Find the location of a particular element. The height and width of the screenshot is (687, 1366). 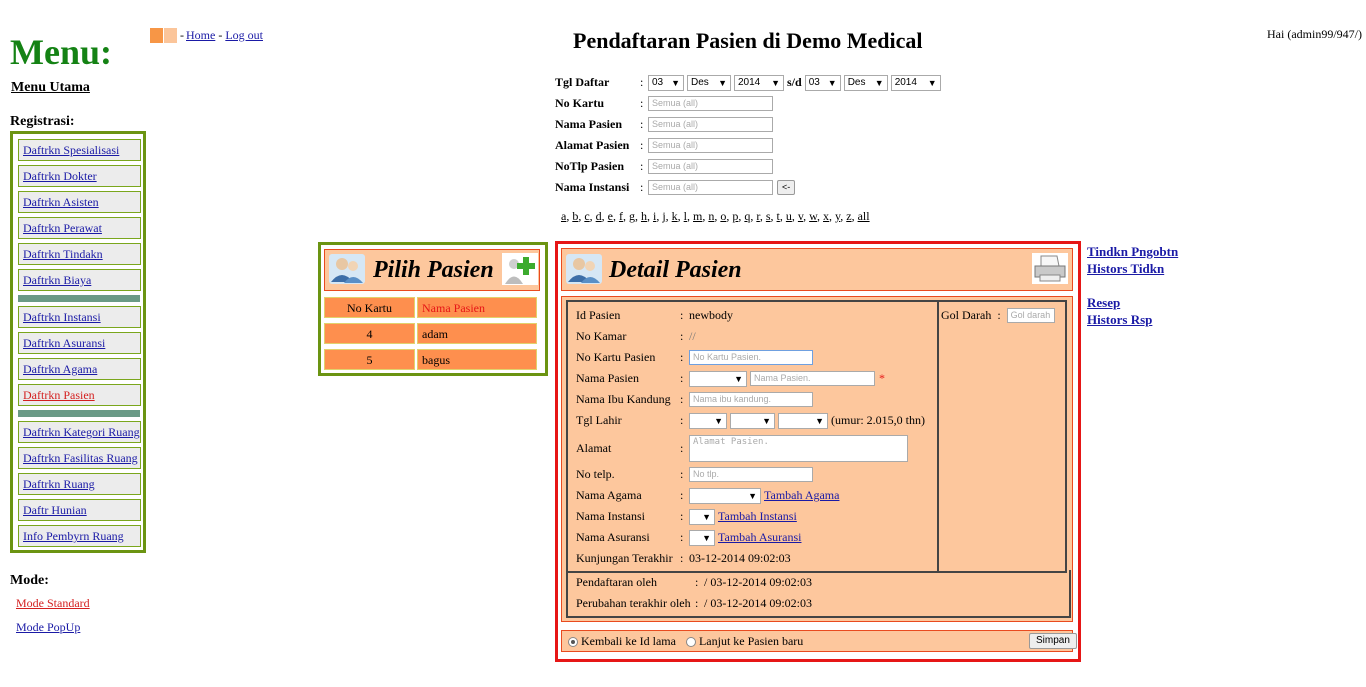

asuransi-select: ▼ is located at coordinates (702, 537).